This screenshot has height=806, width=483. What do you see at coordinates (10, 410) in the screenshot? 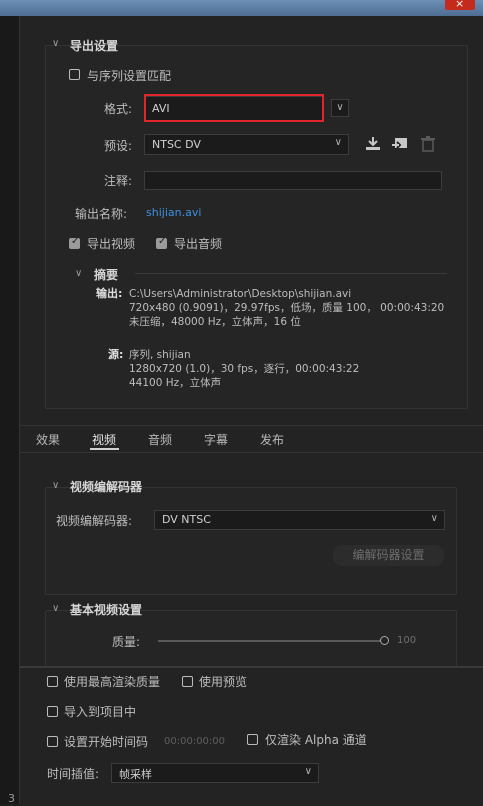
I see `left-panel-edge: 3` at bounding box center [10, 410].